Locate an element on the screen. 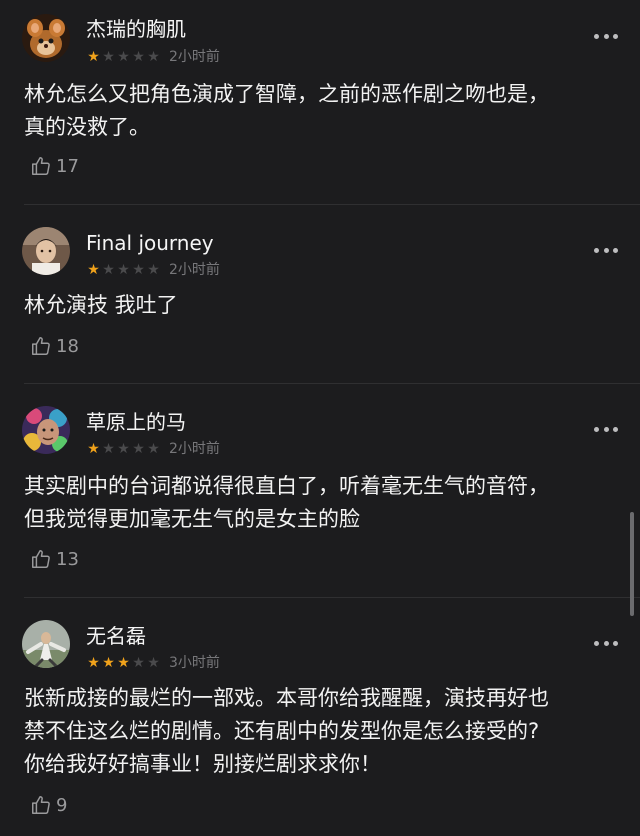 This screenshot has width=640, height=836. comment-line: 林允演技 我吐了 is located at coordinates (101, 305).